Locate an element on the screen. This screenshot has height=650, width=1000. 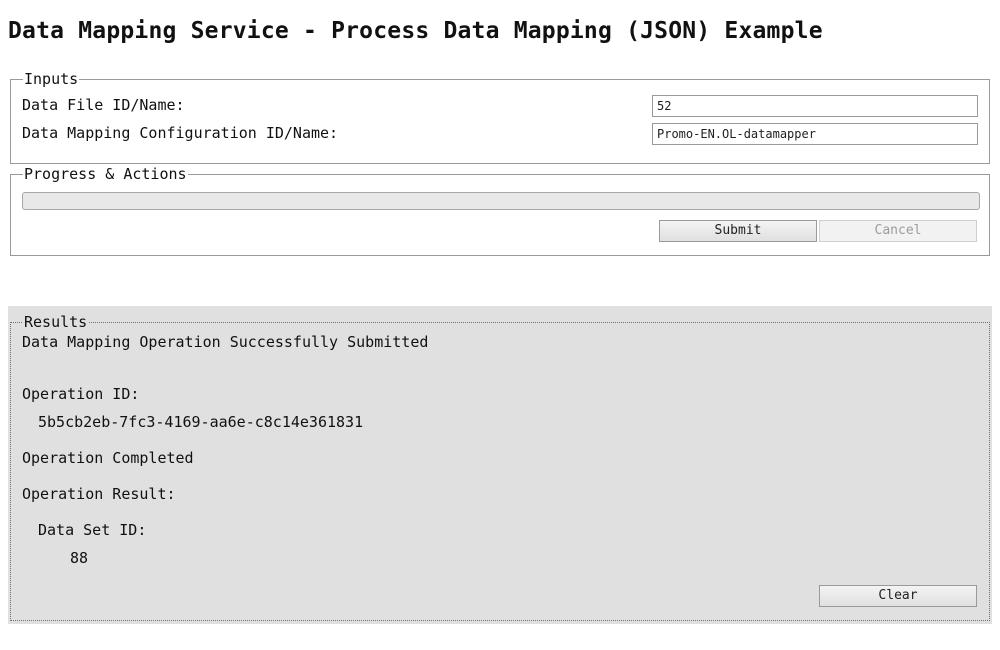
inputs-legend: Inputs is located at coordinates (51, 79).